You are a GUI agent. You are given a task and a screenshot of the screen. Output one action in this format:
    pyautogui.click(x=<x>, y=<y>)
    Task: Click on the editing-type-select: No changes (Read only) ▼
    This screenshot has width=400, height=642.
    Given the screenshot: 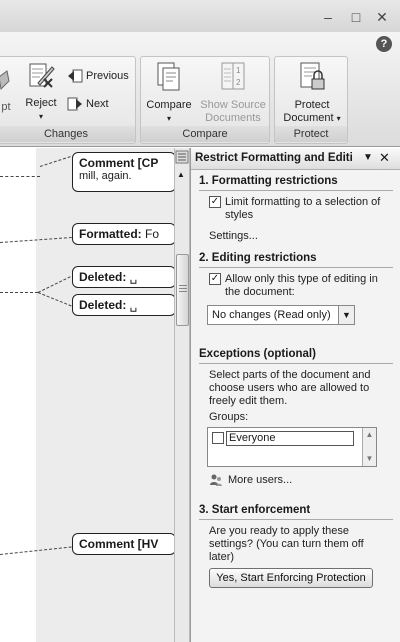 What is the action you would take?
    pyautogui.click(x=281, y=315)
    